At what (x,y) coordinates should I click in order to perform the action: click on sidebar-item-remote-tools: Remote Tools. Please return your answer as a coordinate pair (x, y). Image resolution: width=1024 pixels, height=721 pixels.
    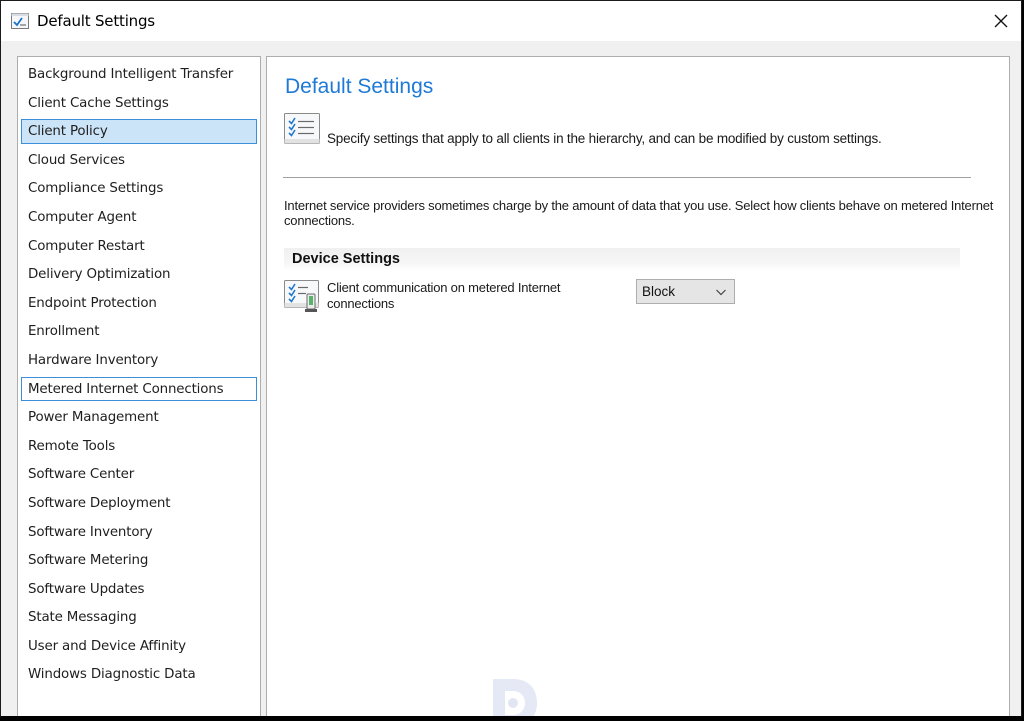
    Looking at the image, I should click on (139, 446).